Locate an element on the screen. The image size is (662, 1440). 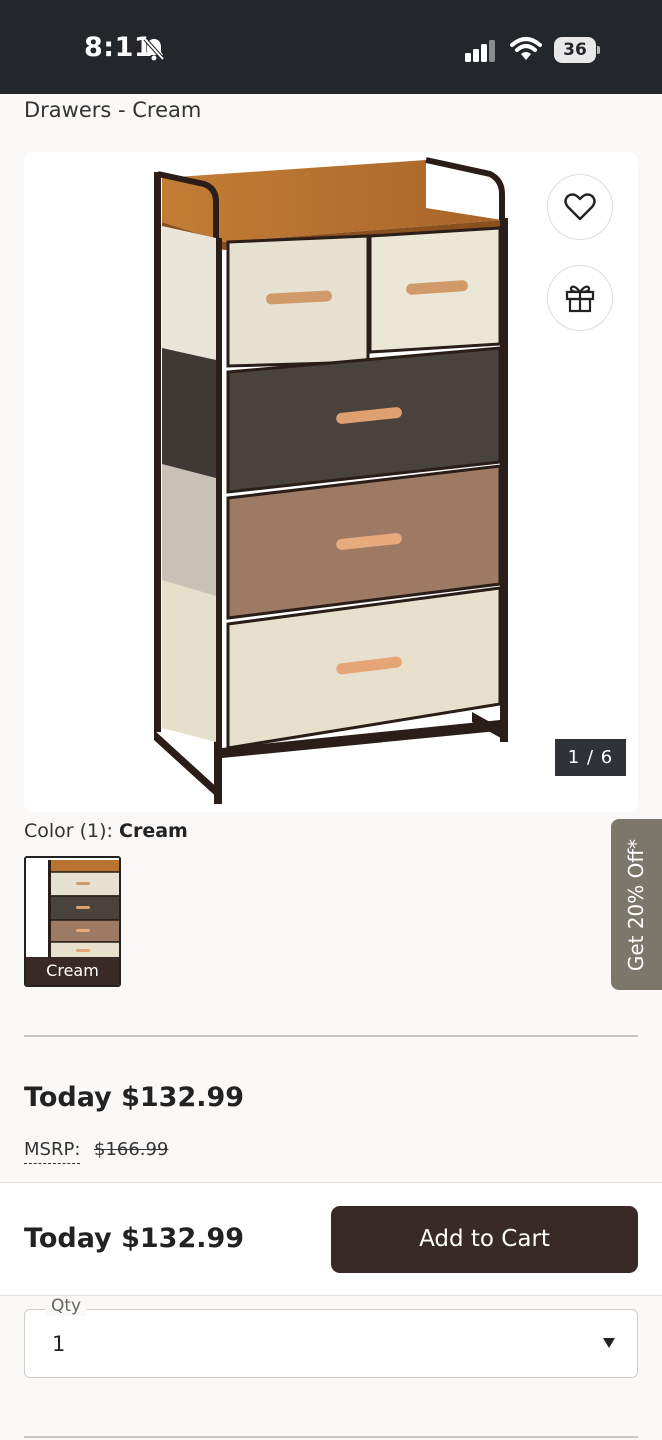
sticky-price: Today $132.99 is located at coordinates (134, 1238).